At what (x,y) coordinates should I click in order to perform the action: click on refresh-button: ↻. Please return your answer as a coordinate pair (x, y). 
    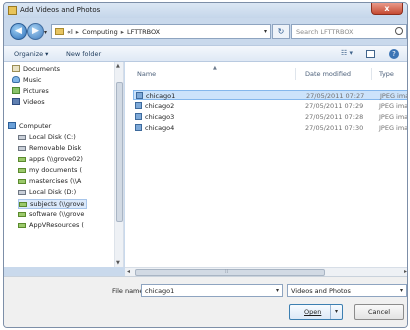
    Looking at the image, I should click on (281, 31).